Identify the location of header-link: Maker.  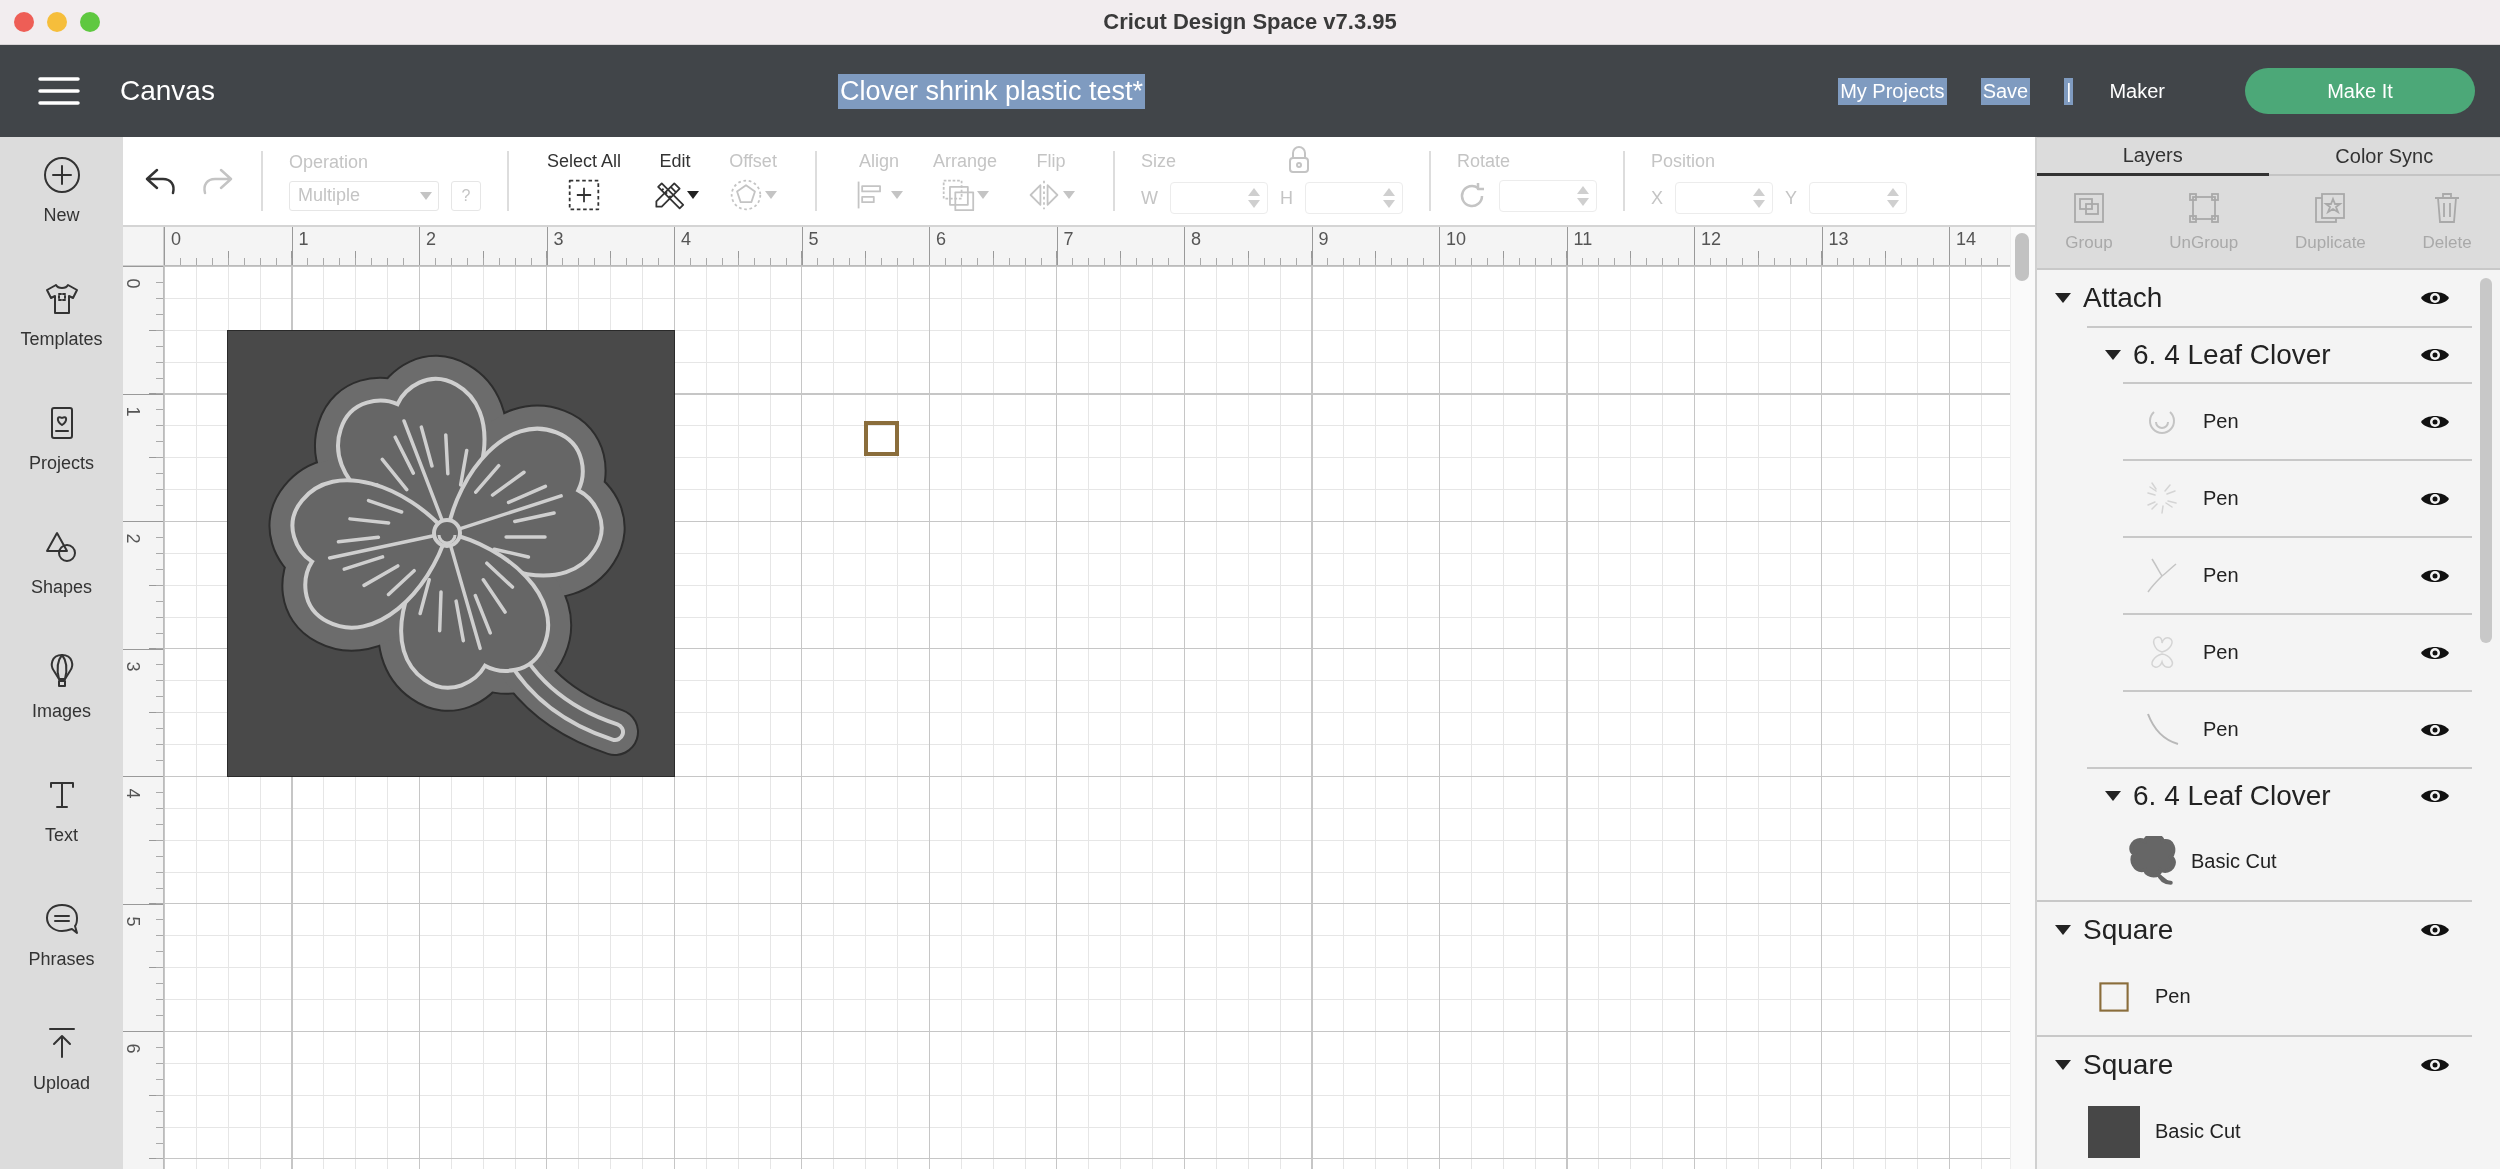
(2137, 91).